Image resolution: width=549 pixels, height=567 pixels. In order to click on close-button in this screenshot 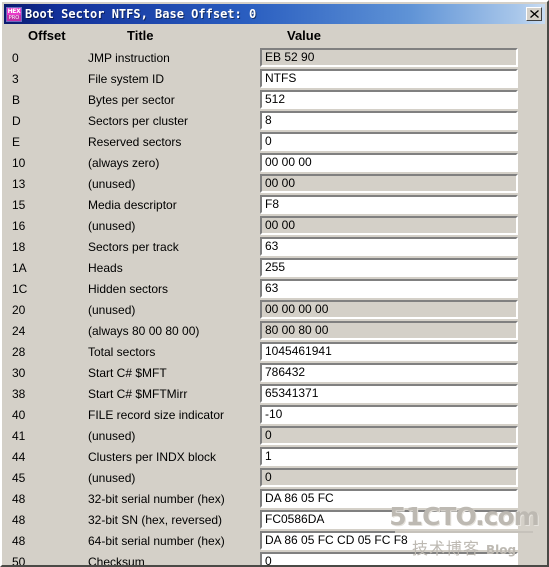, I will do `click(534, 14)`.